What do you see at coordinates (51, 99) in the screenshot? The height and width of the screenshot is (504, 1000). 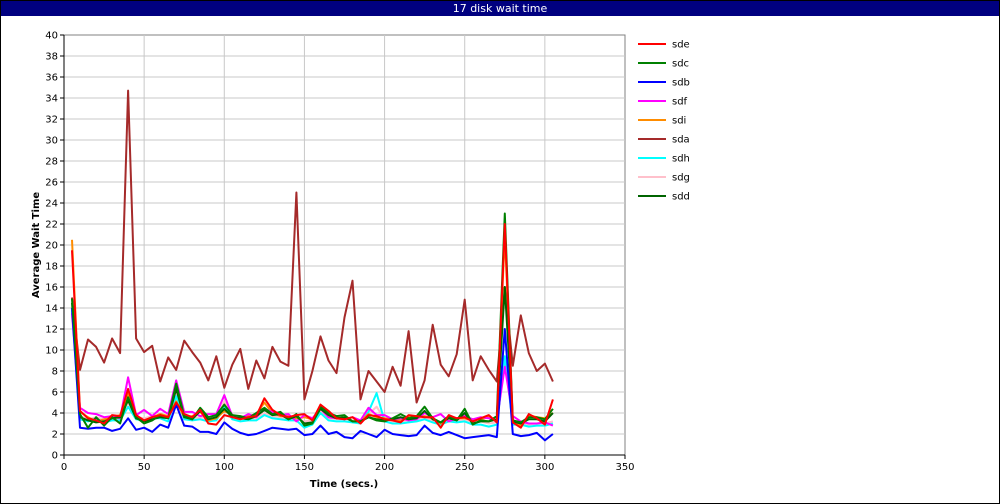 I see `y-tick-label: 34` at bounding box center [51, 99].